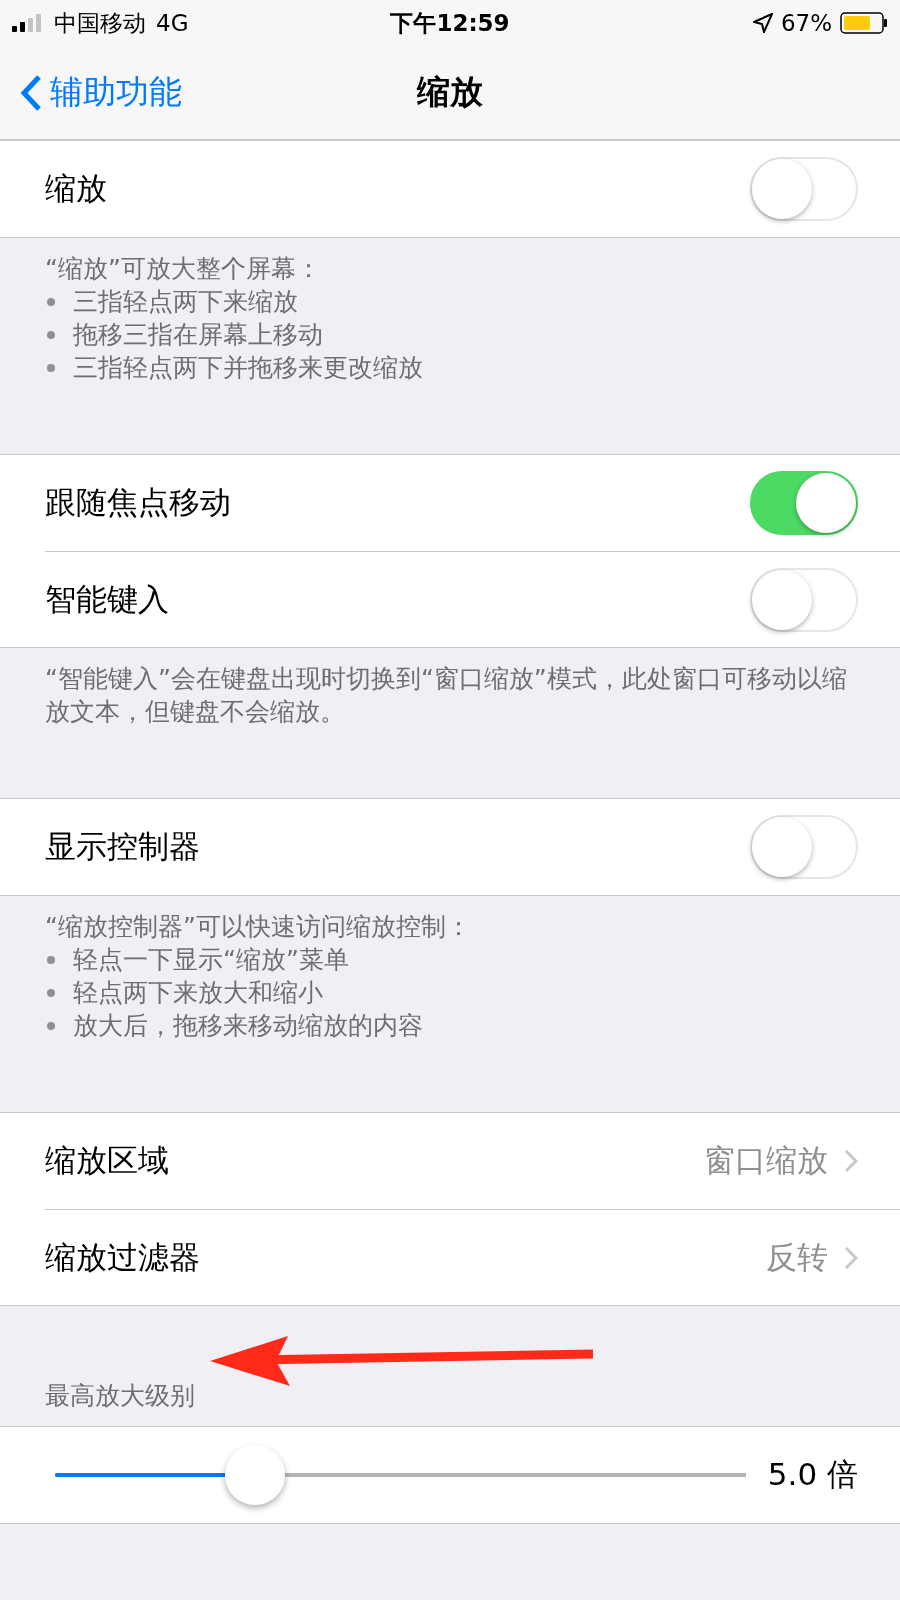 The image size is (900, 1600). I want to click on slider-value: 5.0 倍, so click(812, 1474).